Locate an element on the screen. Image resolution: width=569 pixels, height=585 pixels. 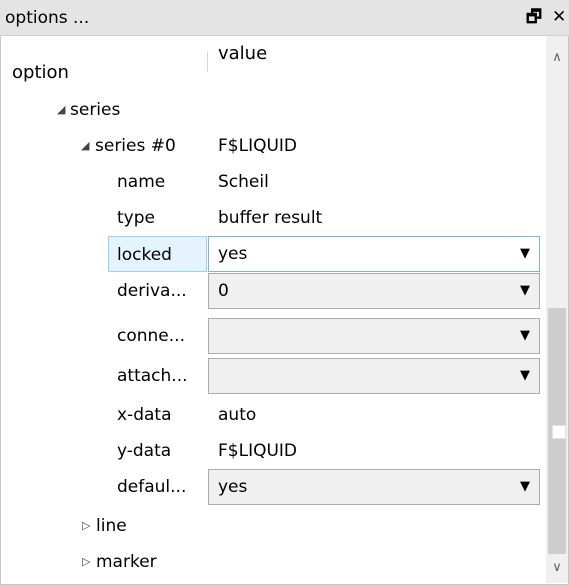
property-label: type is located at coordinates (136, 218).